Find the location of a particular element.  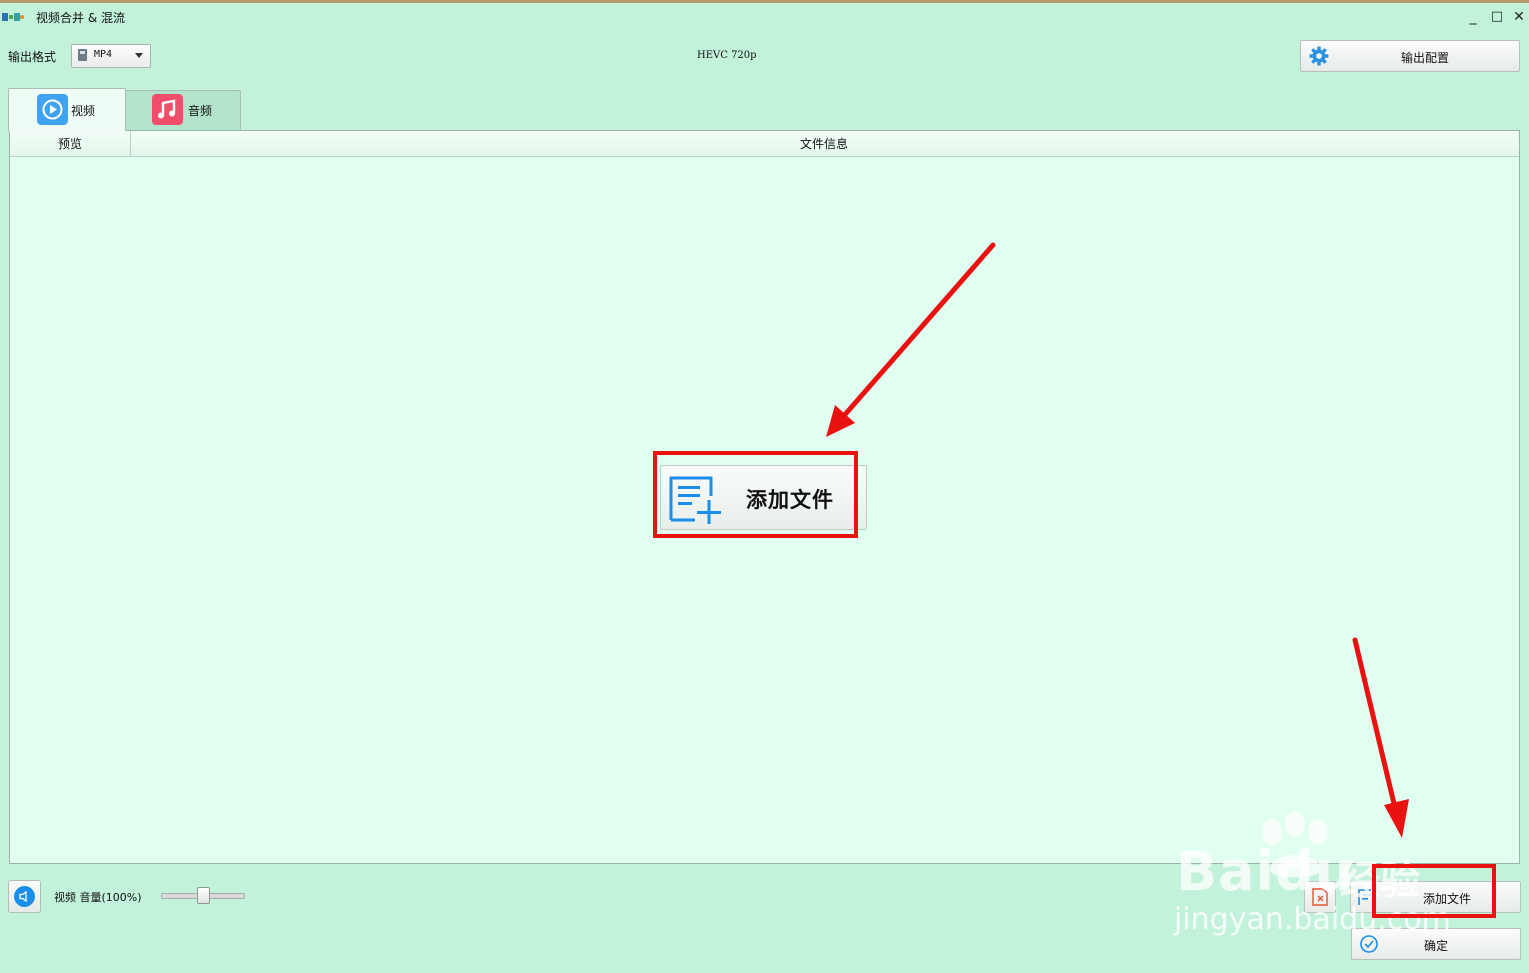

list-header: 预览 文件信息 is located at coordinates (764, 144).